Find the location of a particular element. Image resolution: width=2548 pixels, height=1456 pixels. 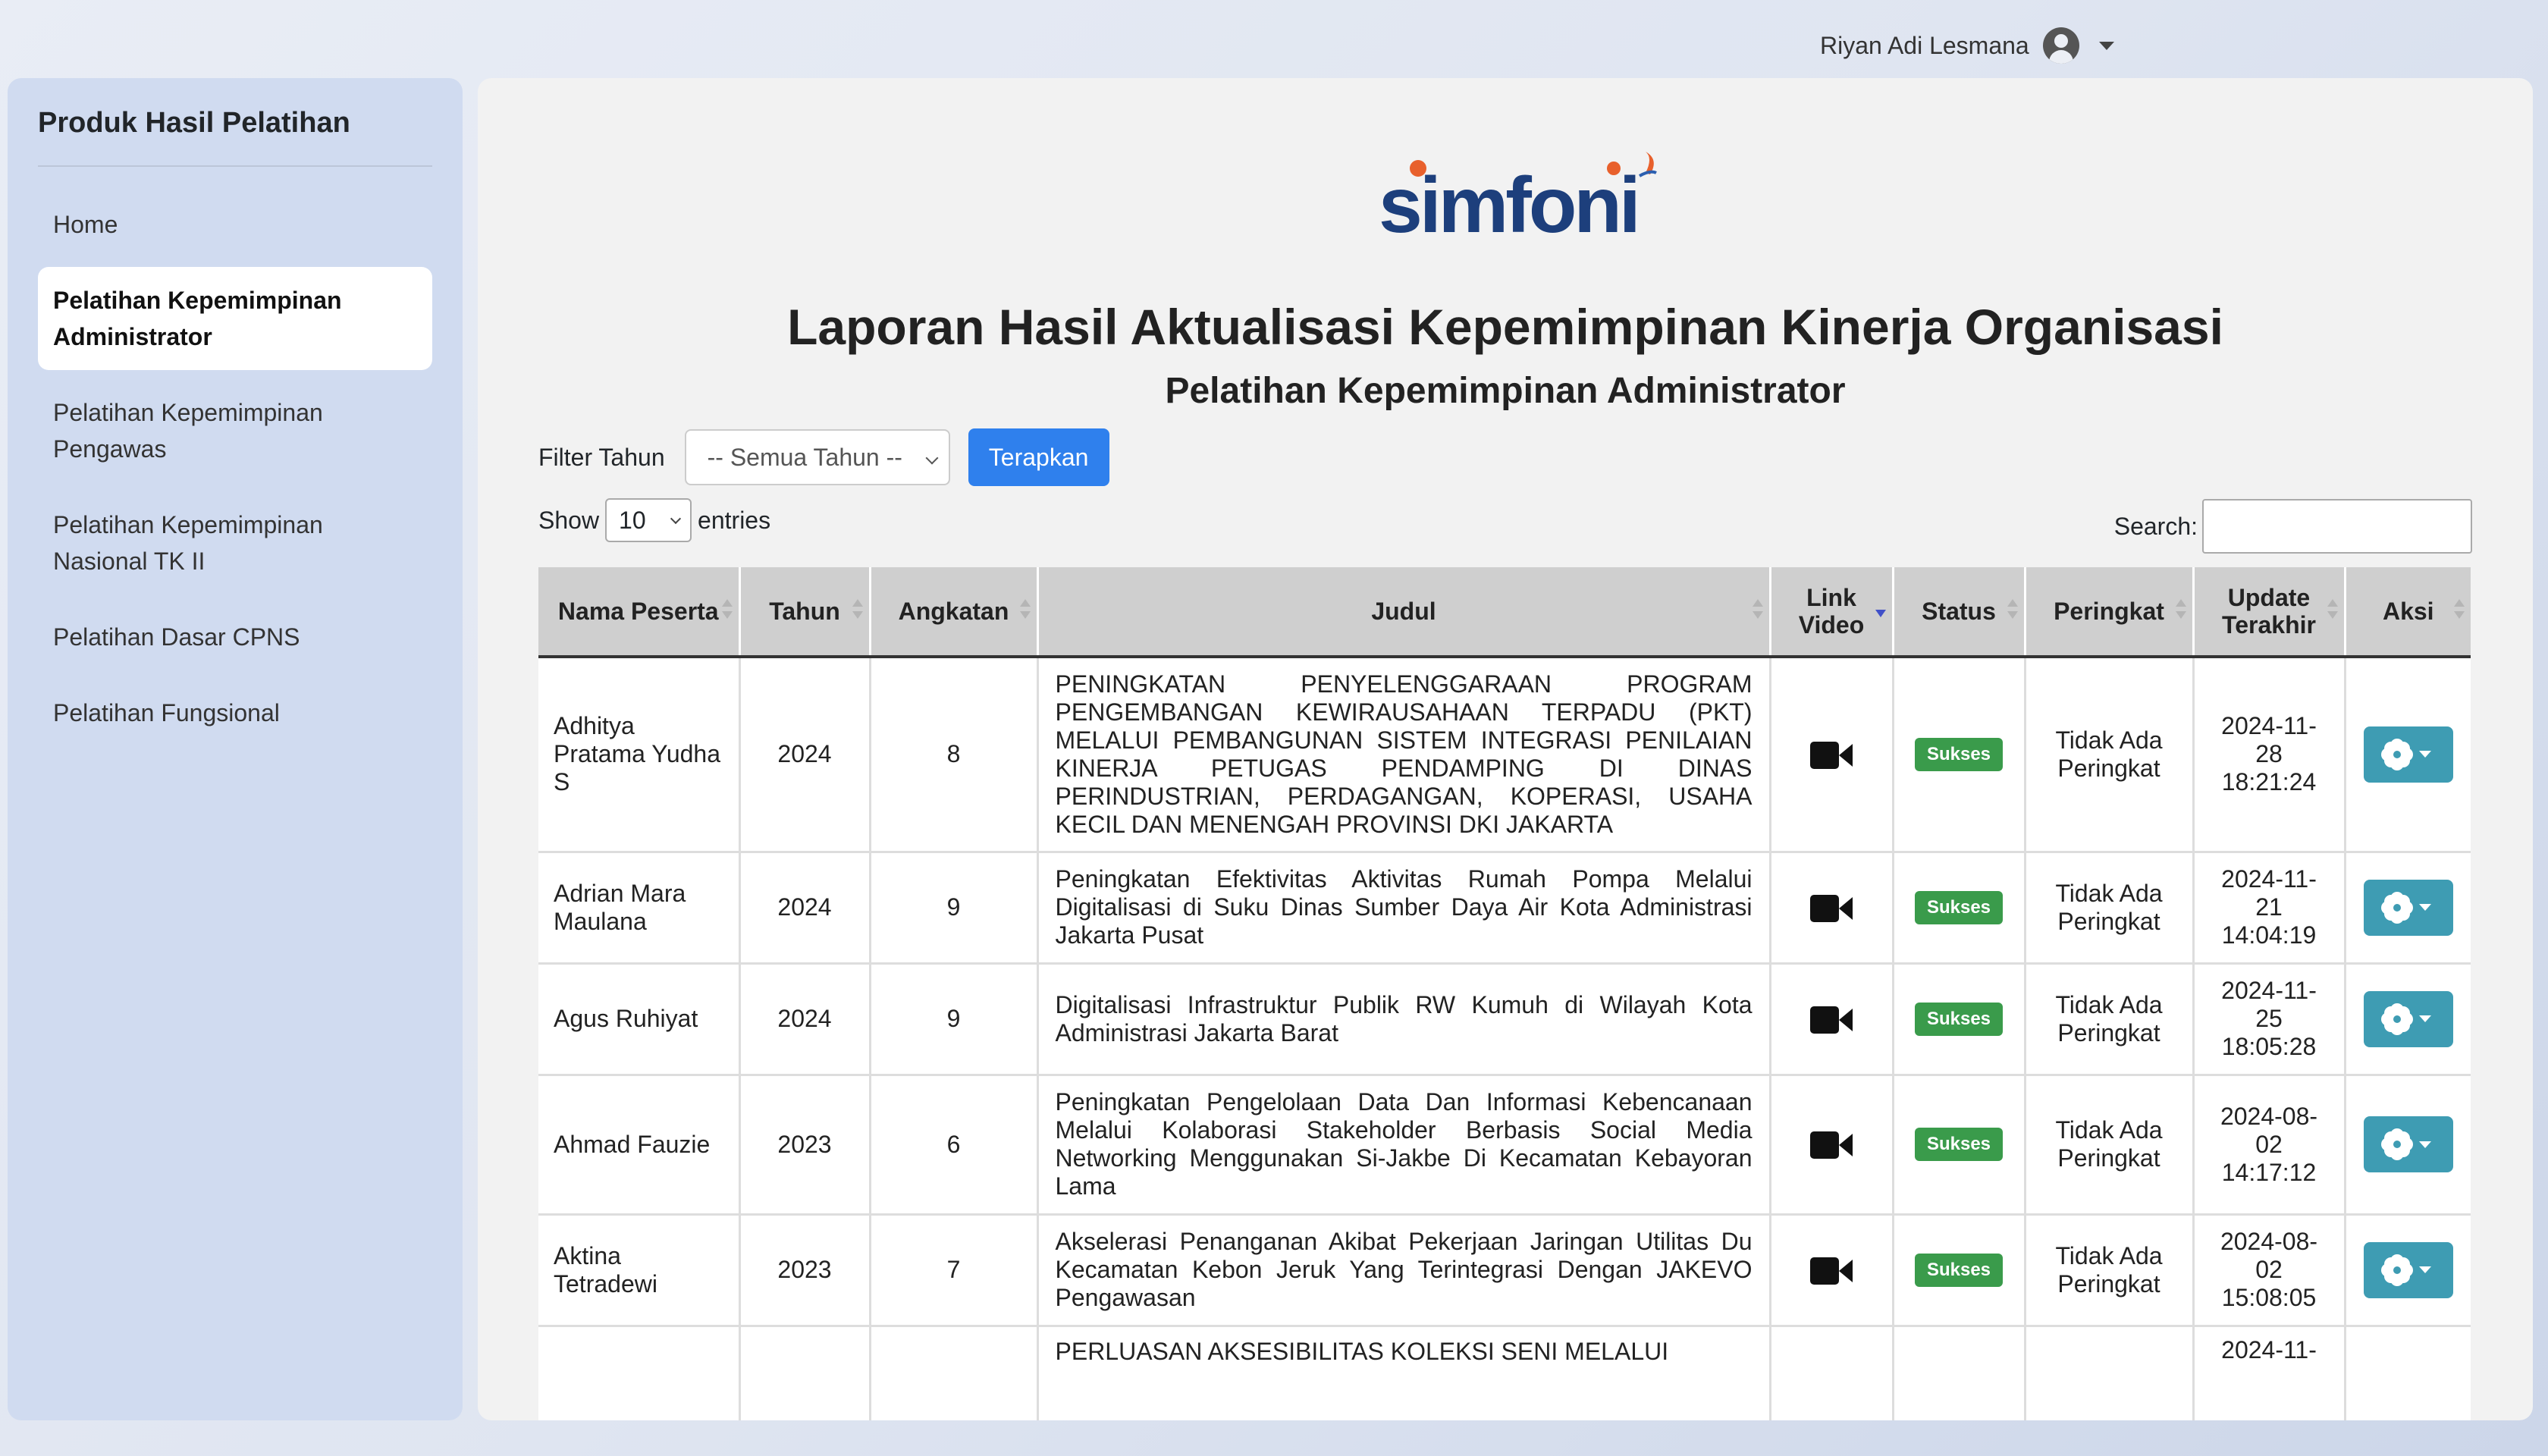

sidebar-item-administrator: Pelatihan Kepemimpinan Administrator is located at coordinates (235, 318).